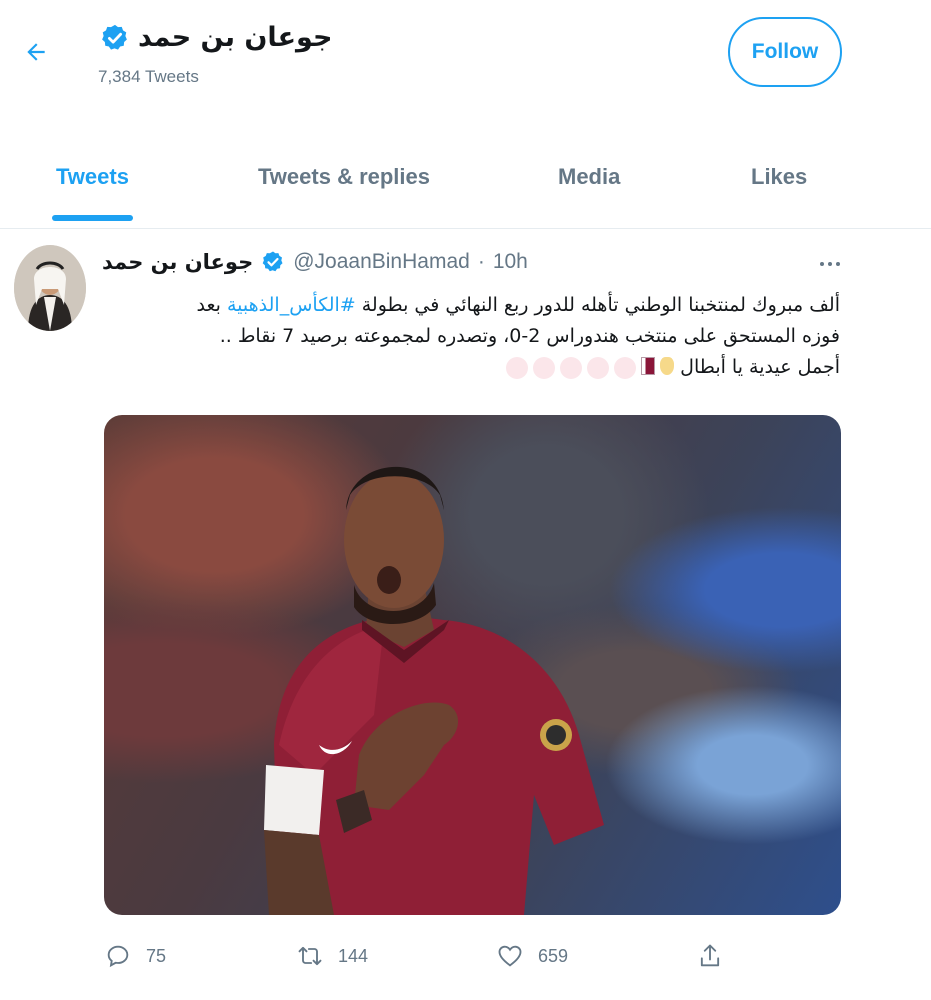 This screenshot has height=1000, width=931. I want to click on share-button, so click(710, 956).